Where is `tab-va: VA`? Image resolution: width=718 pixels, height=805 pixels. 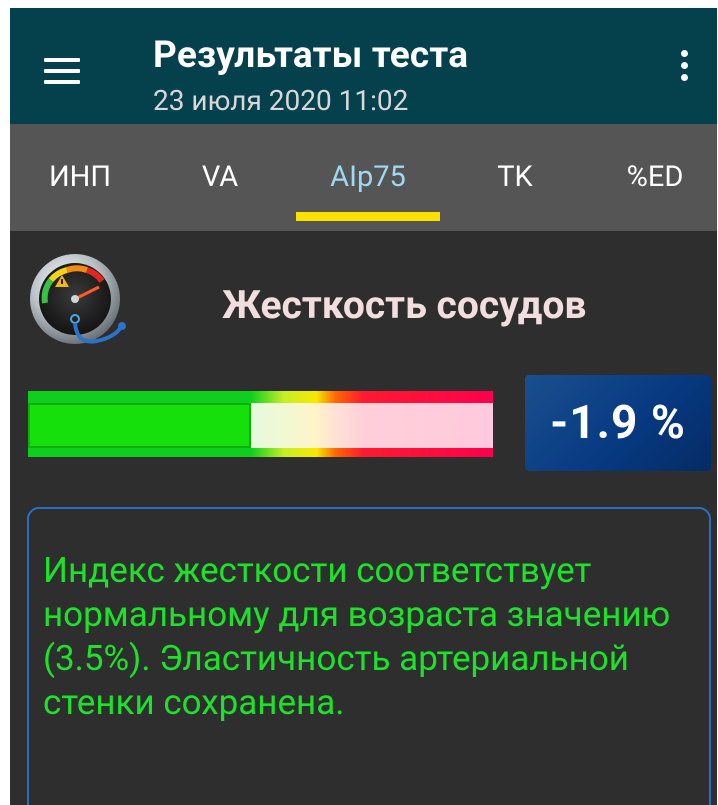 tab-va: VA is located at coordinates (220, 177).